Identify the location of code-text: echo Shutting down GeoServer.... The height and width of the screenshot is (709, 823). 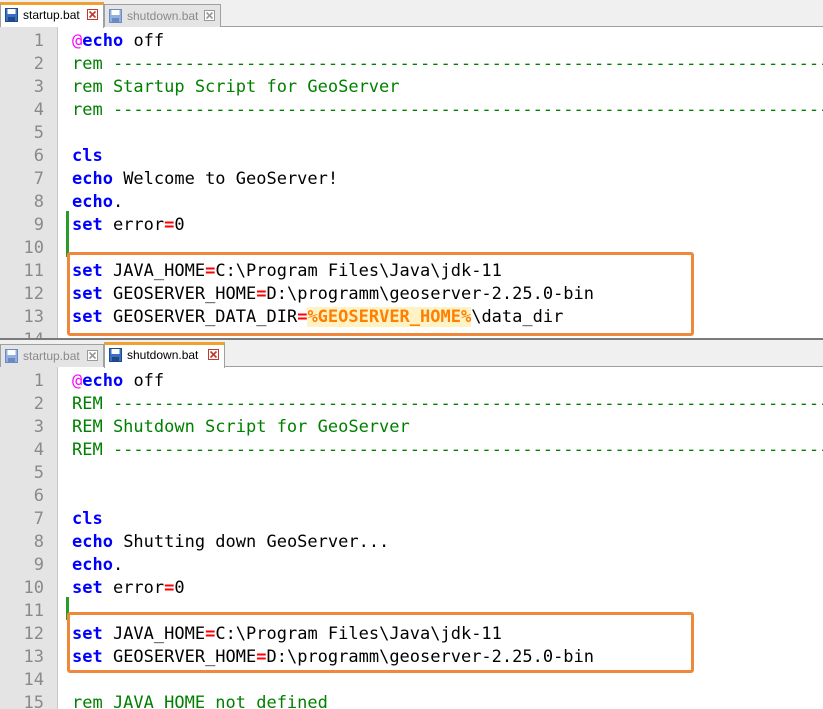
(230, 542).